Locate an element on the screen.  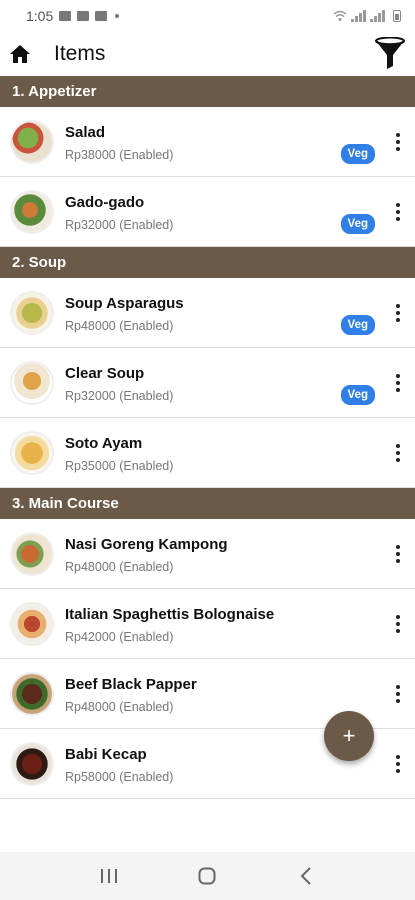
home-button is located at coordinates (20, 54).